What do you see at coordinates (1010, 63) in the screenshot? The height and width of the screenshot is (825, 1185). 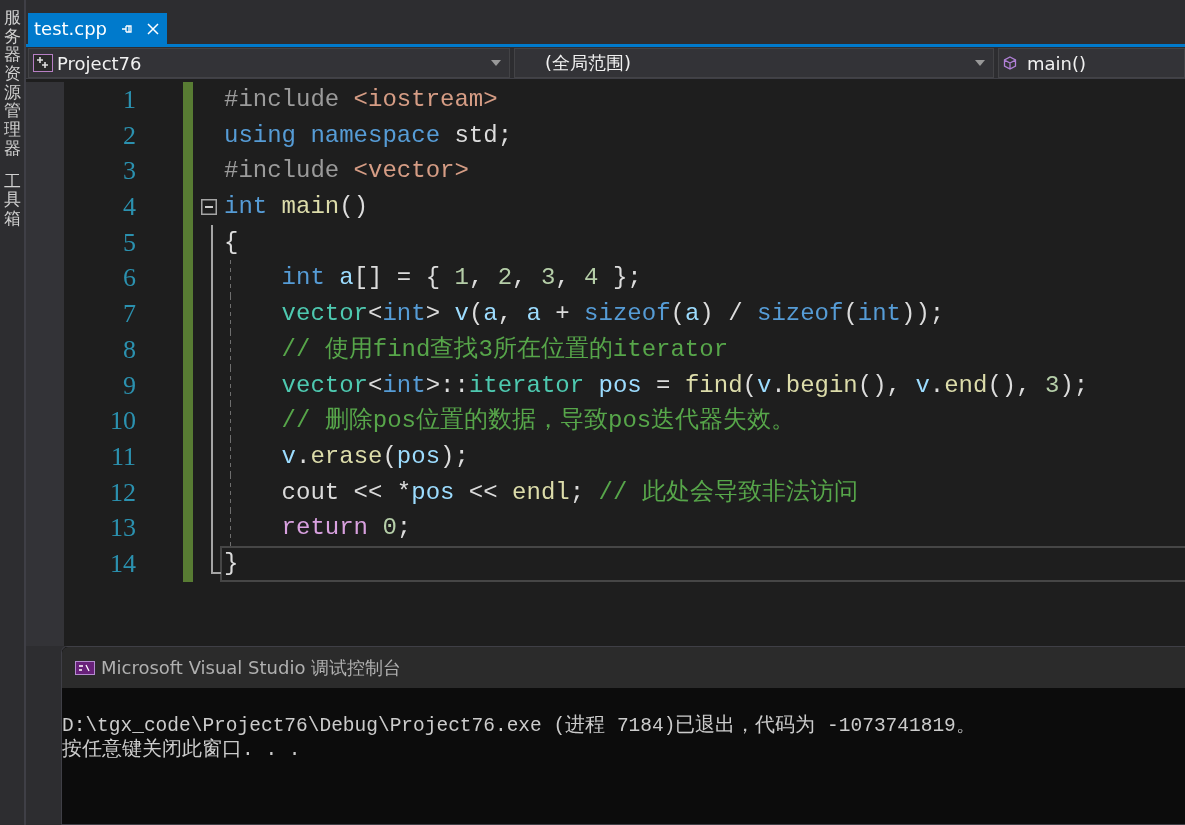 I see `cube-icon` at bounding box center [1010, 63].